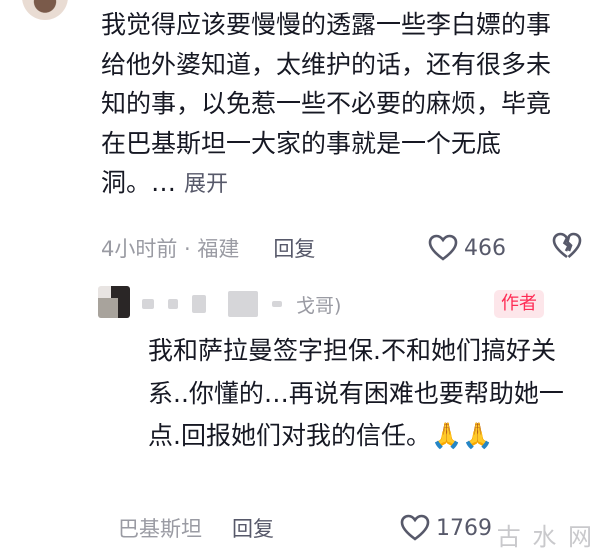 Image resolution: width=600 pixels, height=554 pixels. Describe the element at coordinates (45, 10) in the screenshot. I see `commenter-avatar` at that location.